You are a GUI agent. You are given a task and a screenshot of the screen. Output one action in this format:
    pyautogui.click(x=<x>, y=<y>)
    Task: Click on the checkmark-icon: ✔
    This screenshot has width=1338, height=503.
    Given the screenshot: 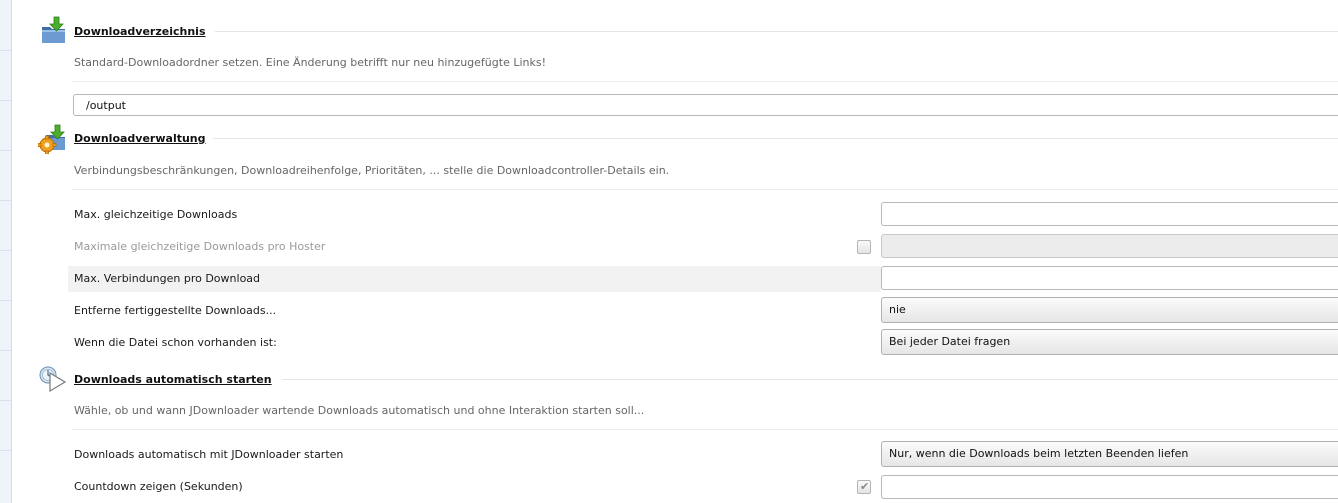 What is the action you would take?
    pyautogui.click(x=865, y=486)
    